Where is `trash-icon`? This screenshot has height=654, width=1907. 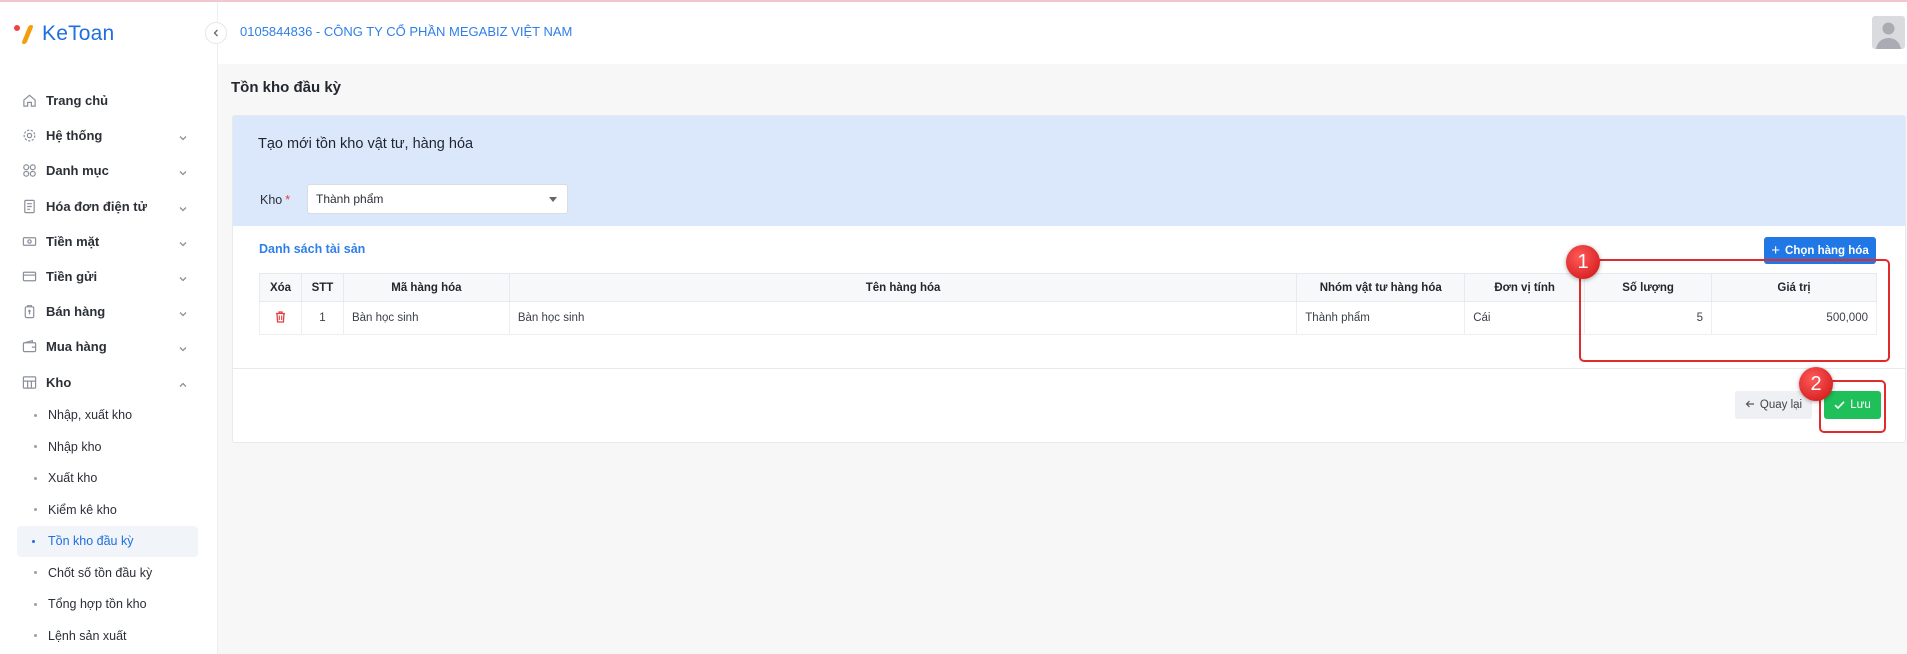
trash-icon is located at coordinates (280, 316).